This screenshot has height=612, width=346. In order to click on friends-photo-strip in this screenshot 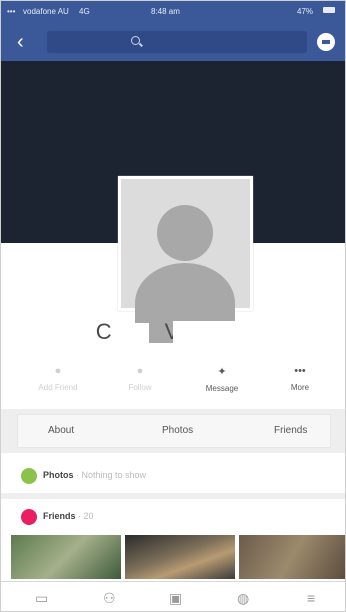, I will do `click(178, 557)`.